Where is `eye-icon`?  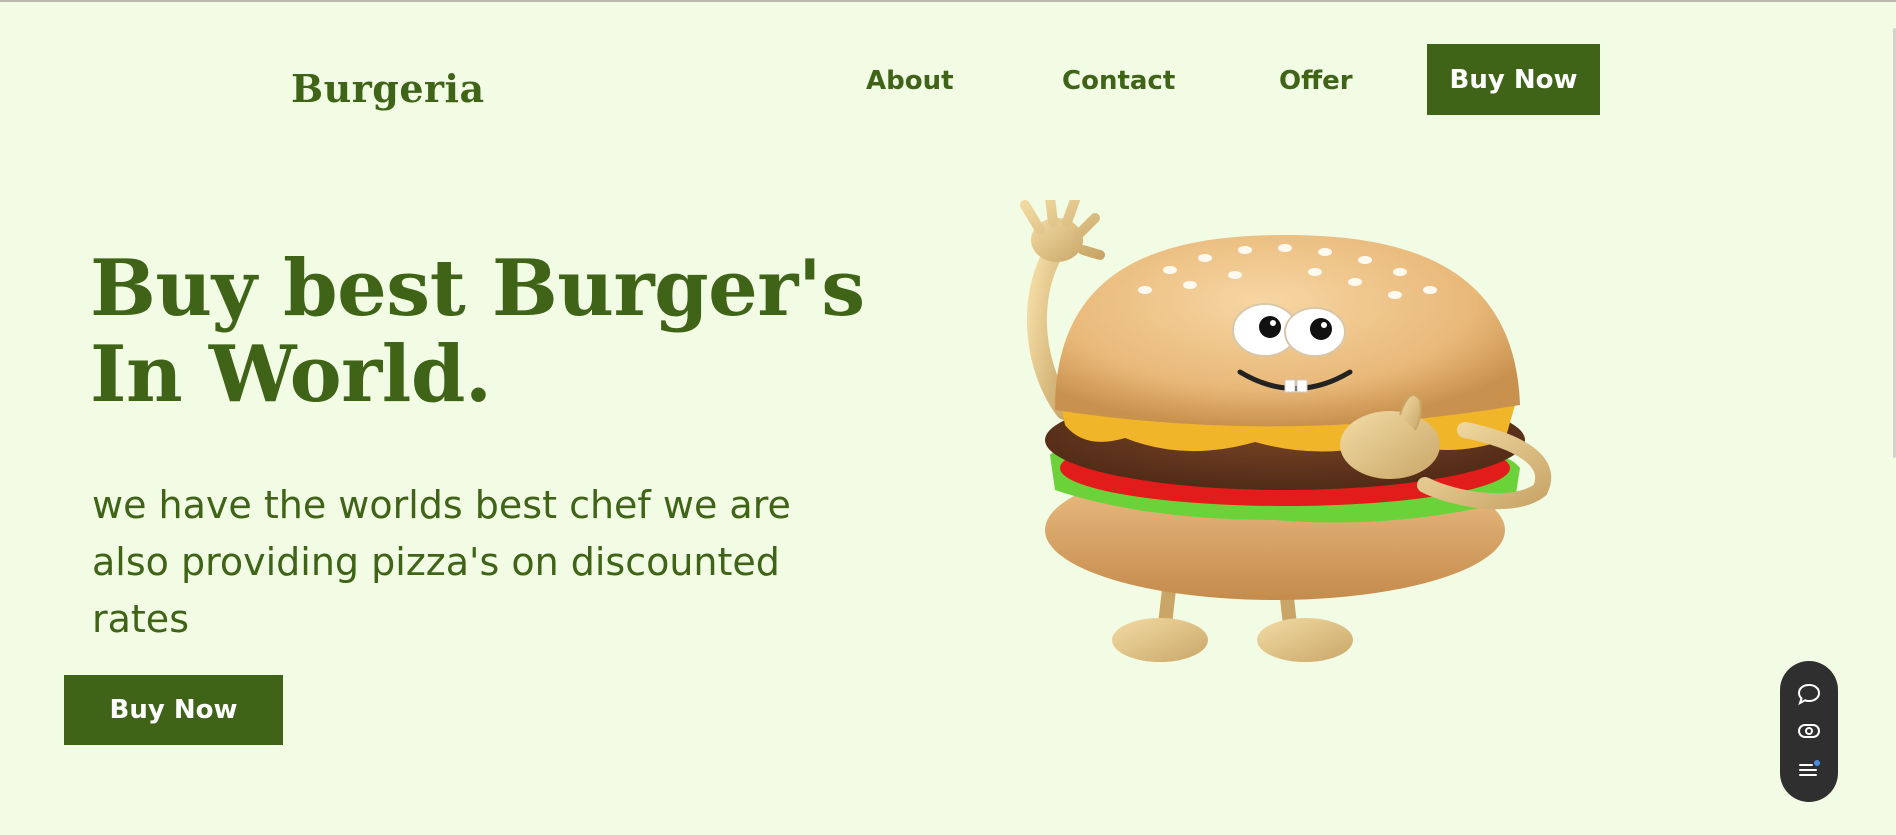
eye-icon is located at coordinates (1809, 731).